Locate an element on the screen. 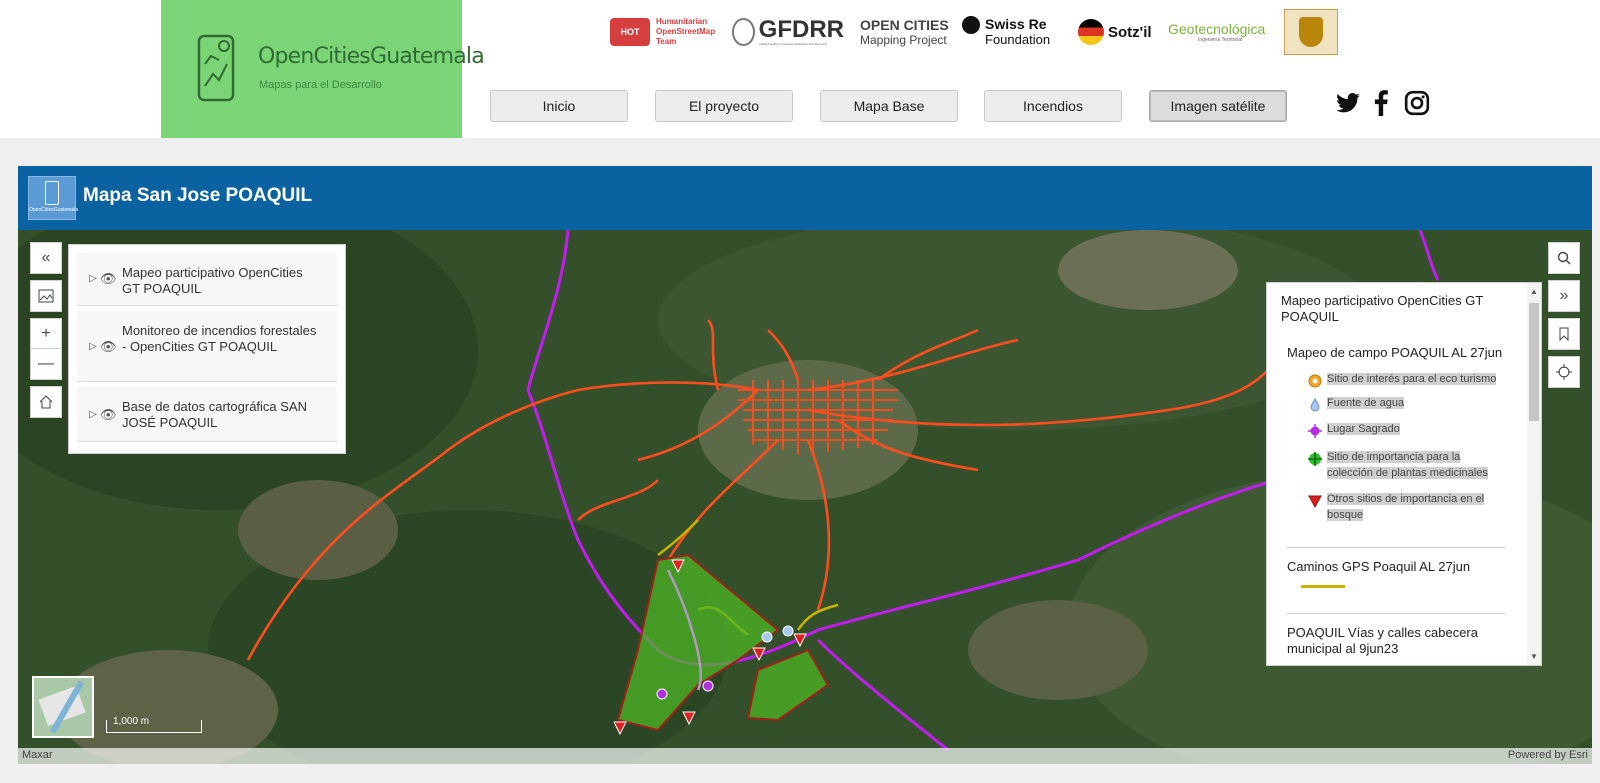 The width and height of the screenshot is (1600, 783). legend-item-label: Fuente de agua is located at coordinates (1366, 403).